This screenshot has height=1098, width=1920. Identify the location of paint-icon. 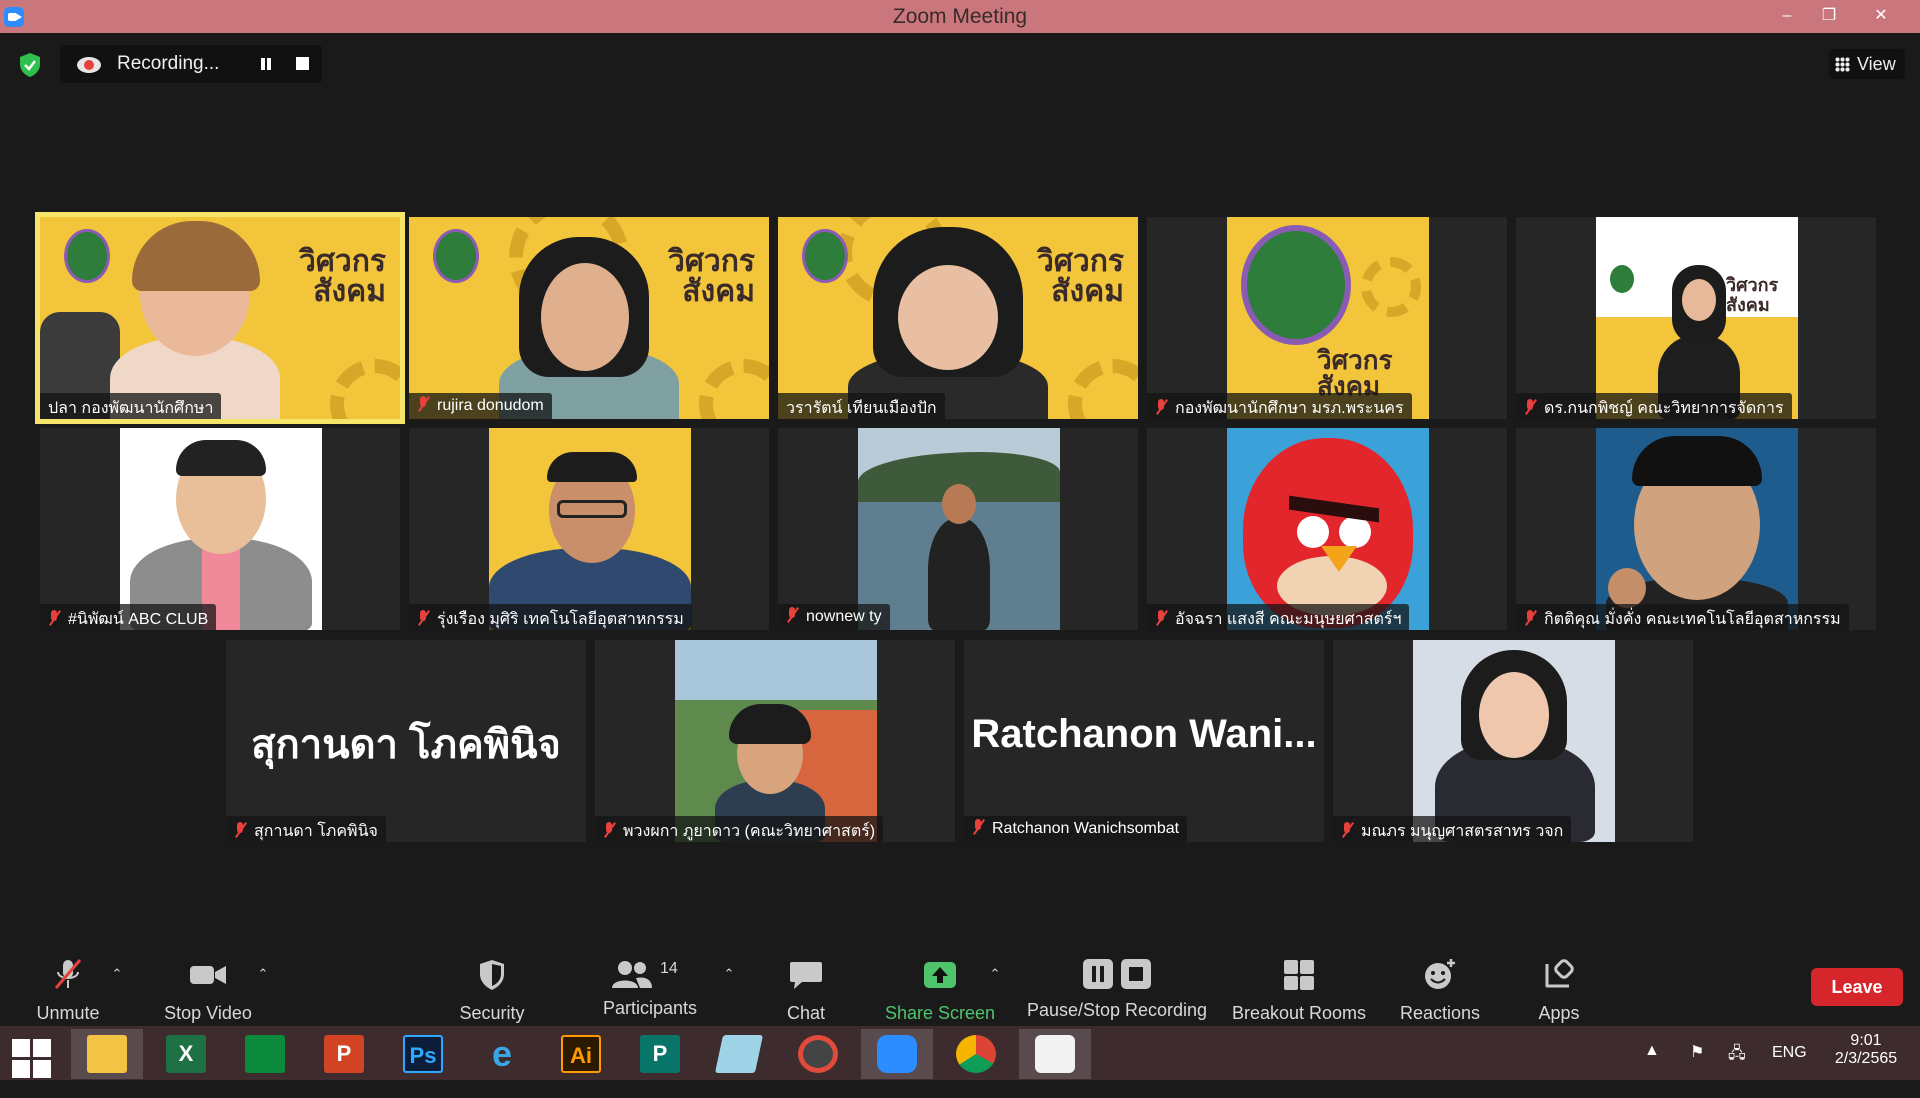
(1055, 1054).